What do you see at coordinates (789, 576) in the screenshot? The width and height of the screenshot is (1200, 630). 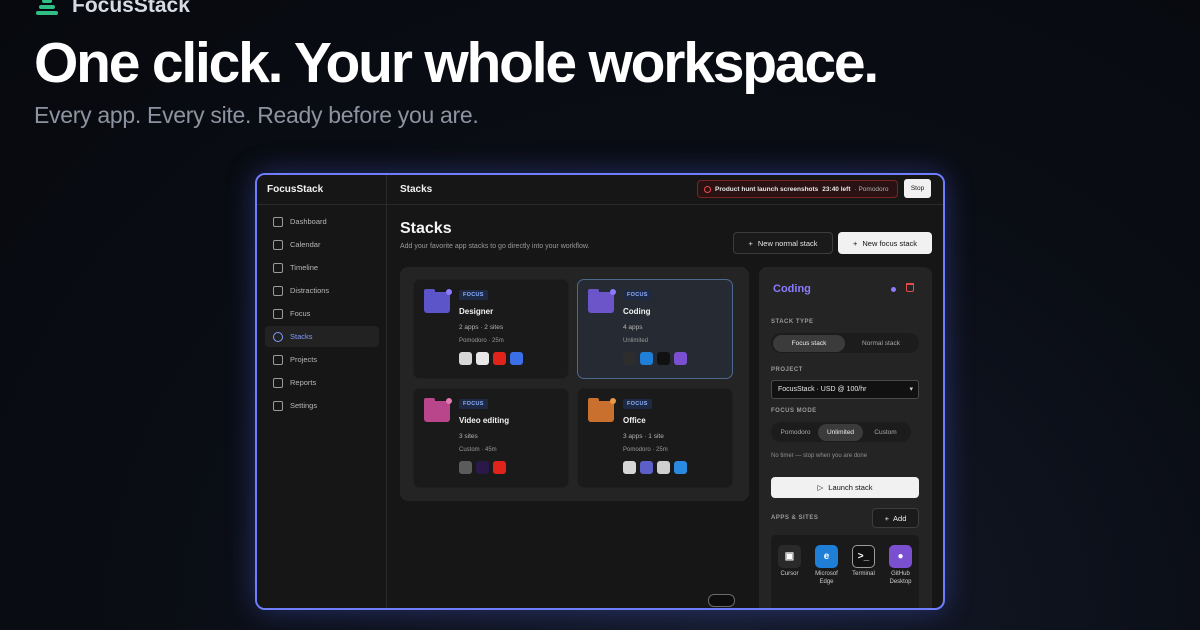 I see `app-tile: ▣ Cursor` at bounding box center [789, 576].